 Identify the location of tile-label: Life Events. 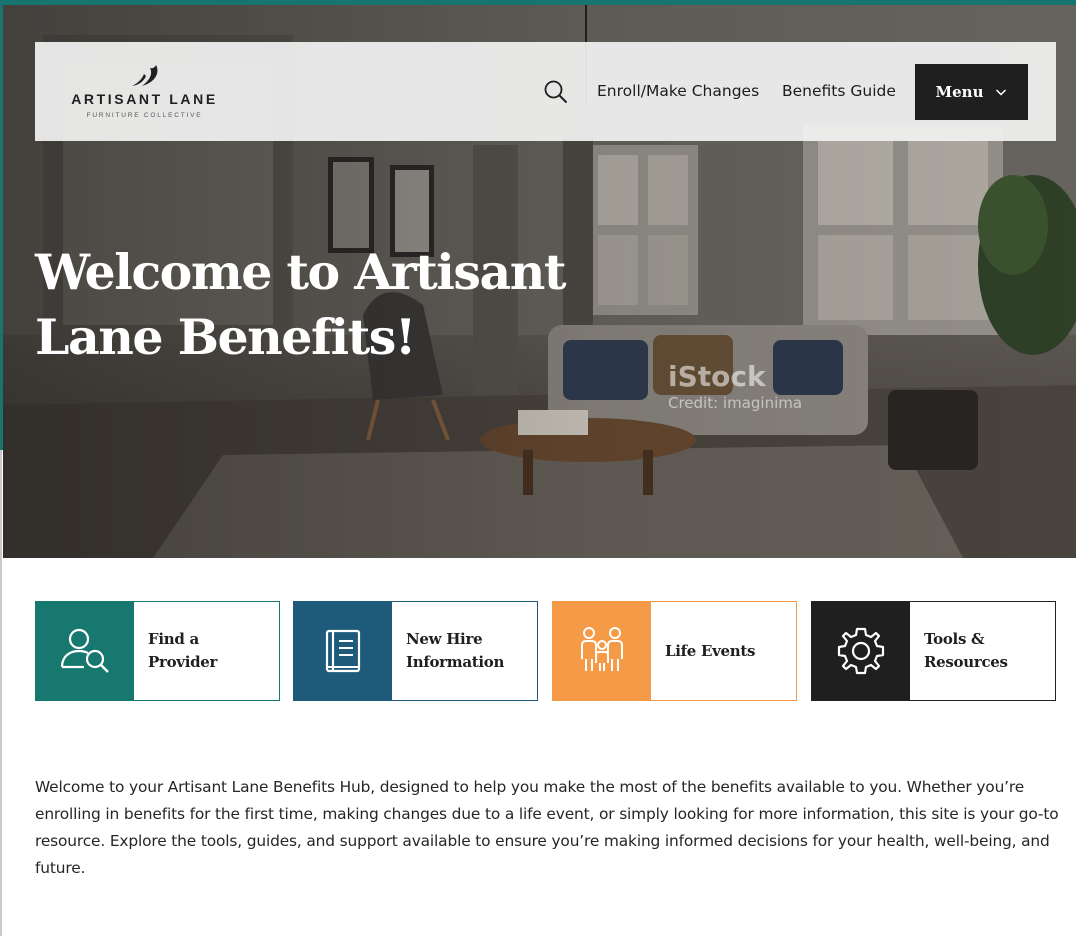
(703, 651).